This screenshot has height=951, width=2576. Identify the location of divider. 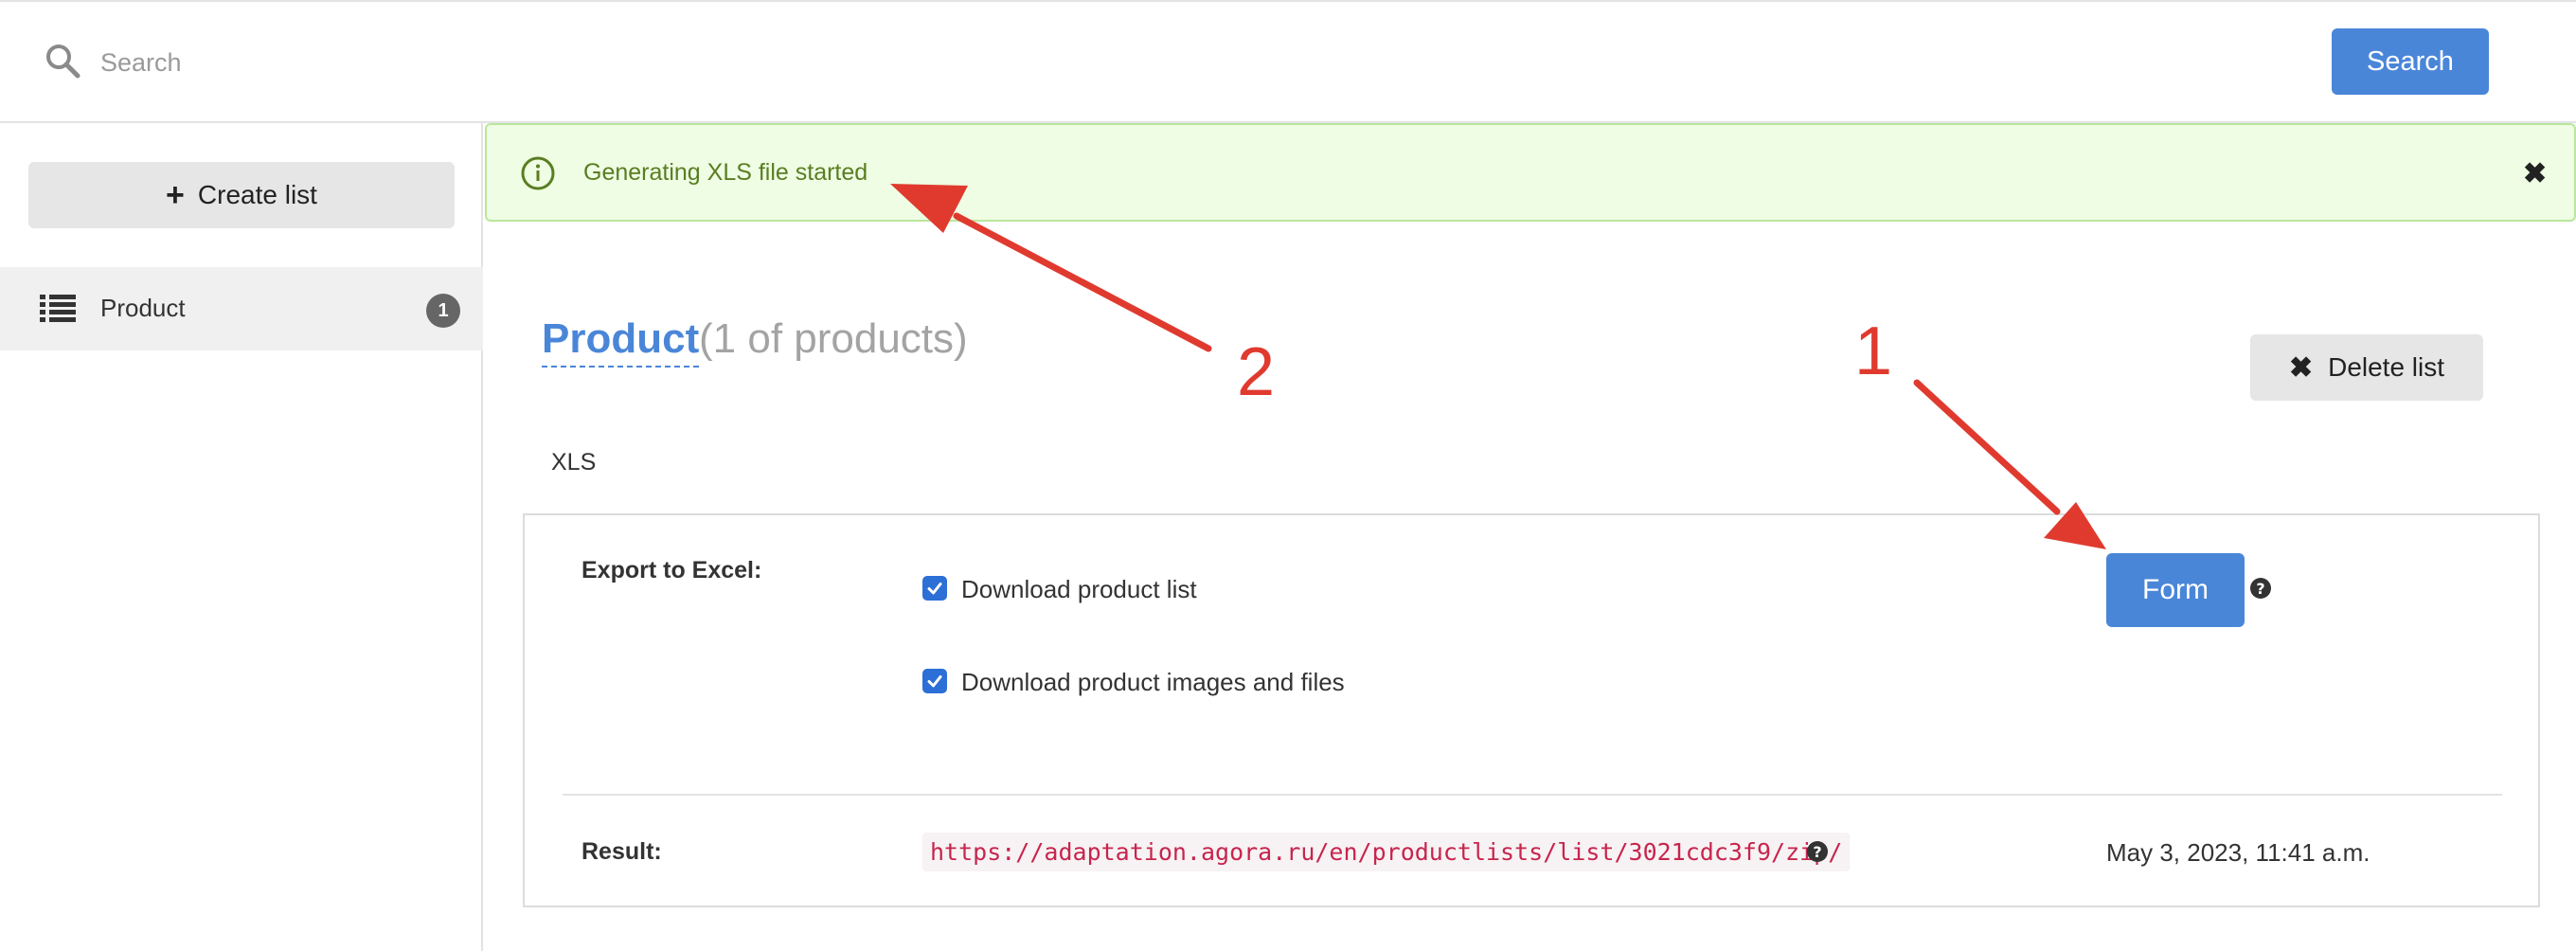
(1532, 795).